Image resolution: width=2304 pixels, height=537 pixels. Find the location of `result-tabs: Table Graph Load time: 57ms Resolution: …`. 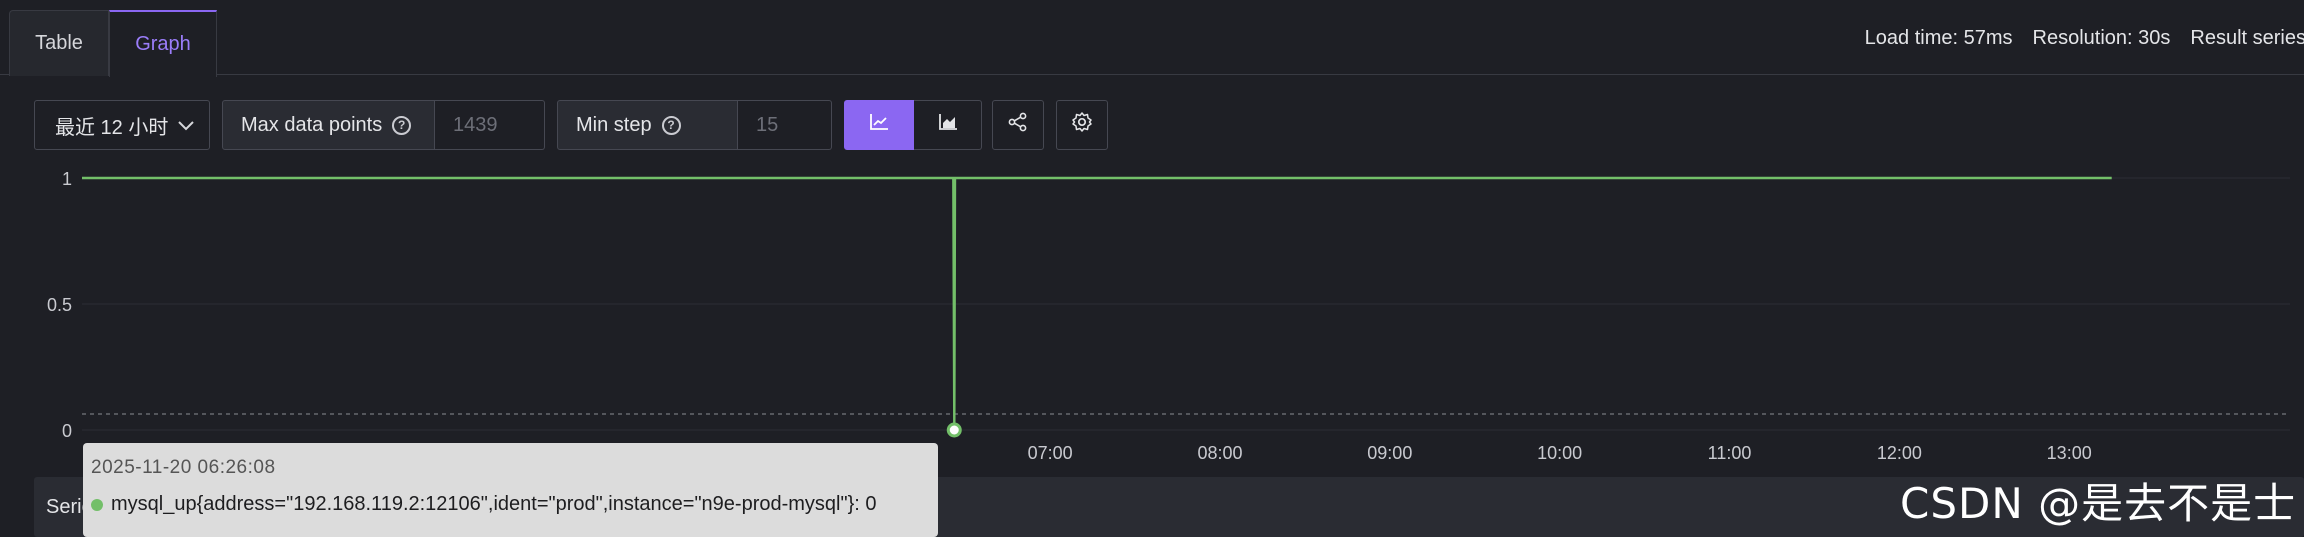

result-tabs: Table Graph Load time: 57ms Resolution: … is located at coordinates (1152, 38).